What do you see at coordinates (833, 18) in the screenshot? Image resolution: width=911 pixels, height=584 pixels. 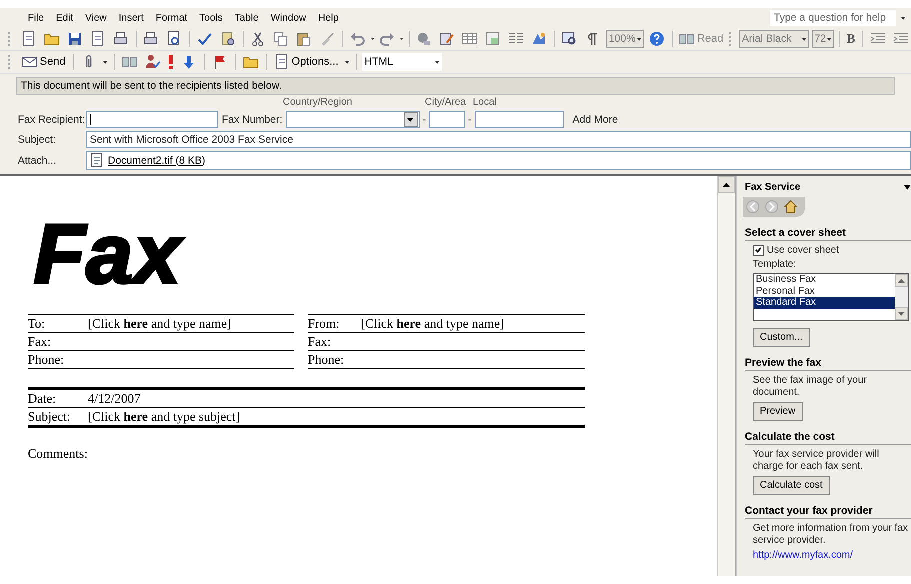 I see `help-search-field: Type a question for help` at bounding box center [833, 18].